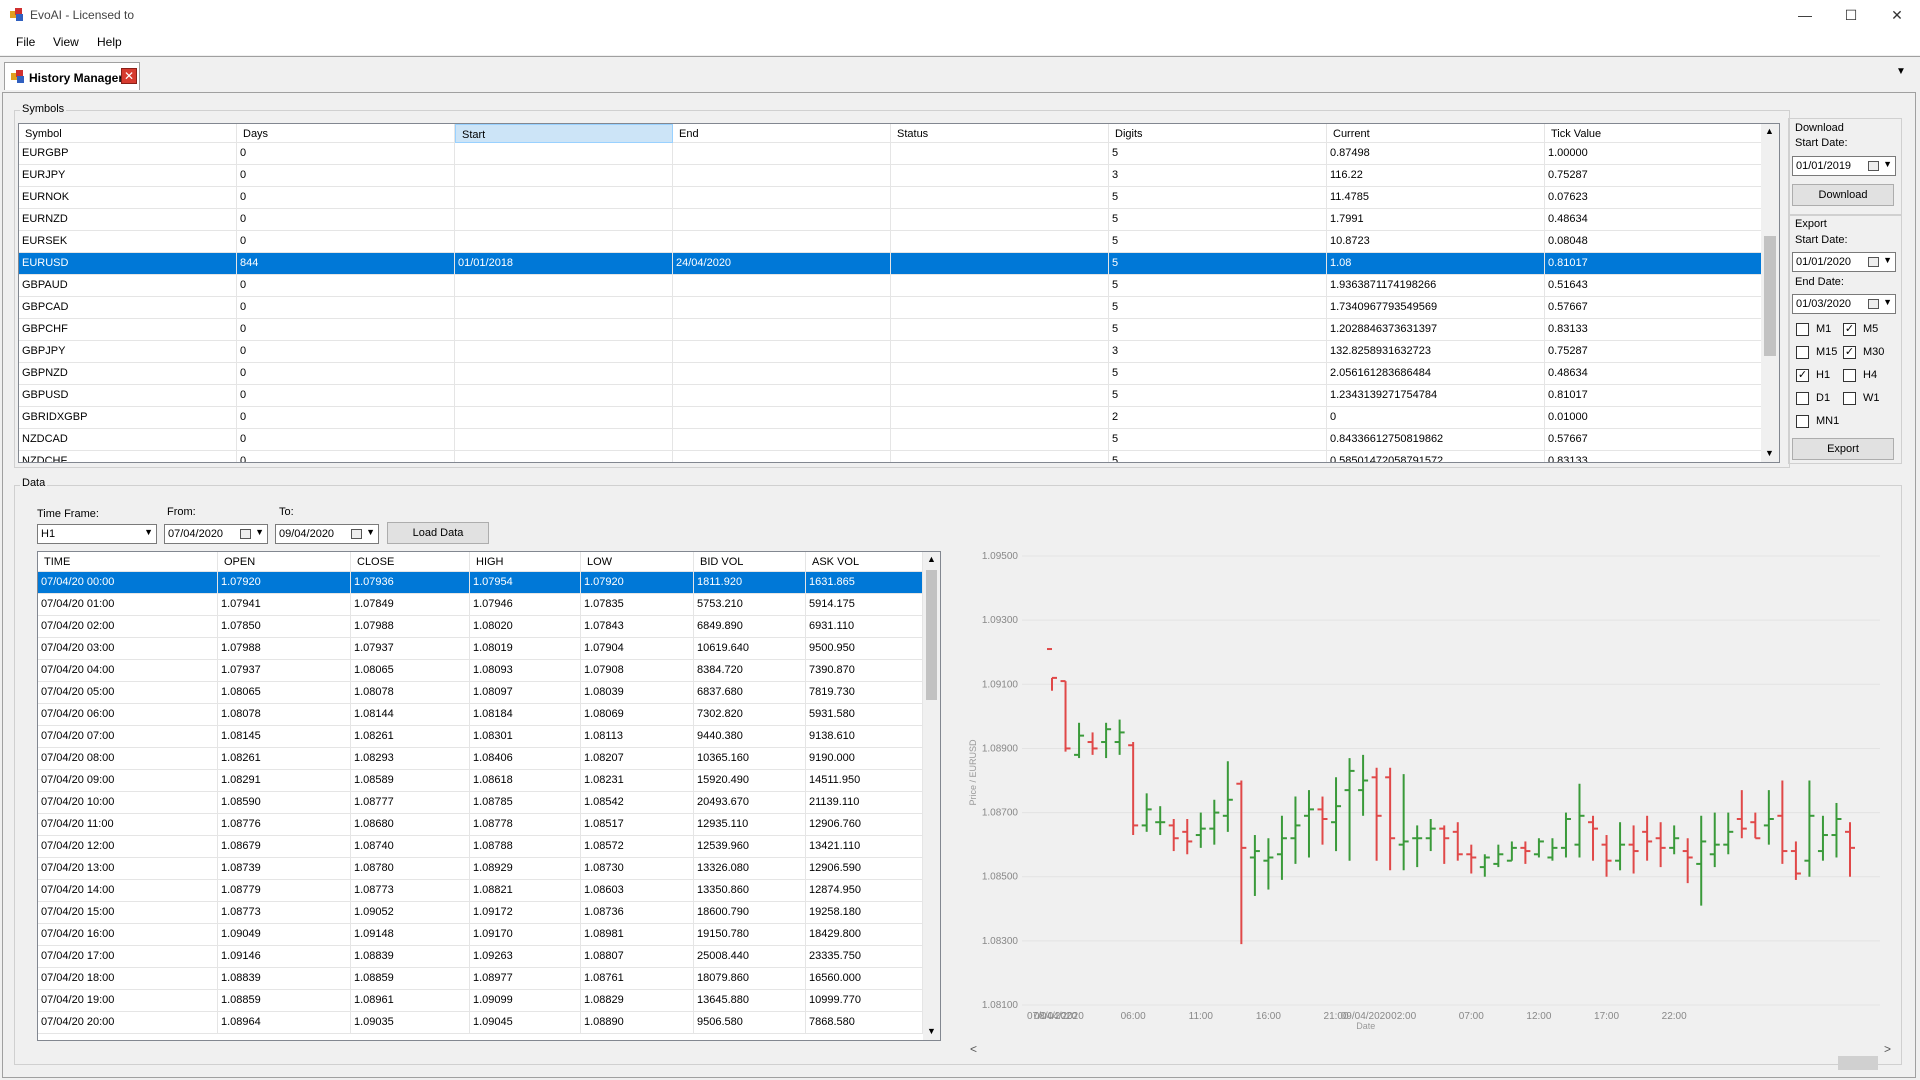 This screenshot has width=1920, height=1080. What do you see at coordinates (128, 847) in the screenshot?
I see `data-cell: 07/04/20 12:00` at bounding box center [128, 847].